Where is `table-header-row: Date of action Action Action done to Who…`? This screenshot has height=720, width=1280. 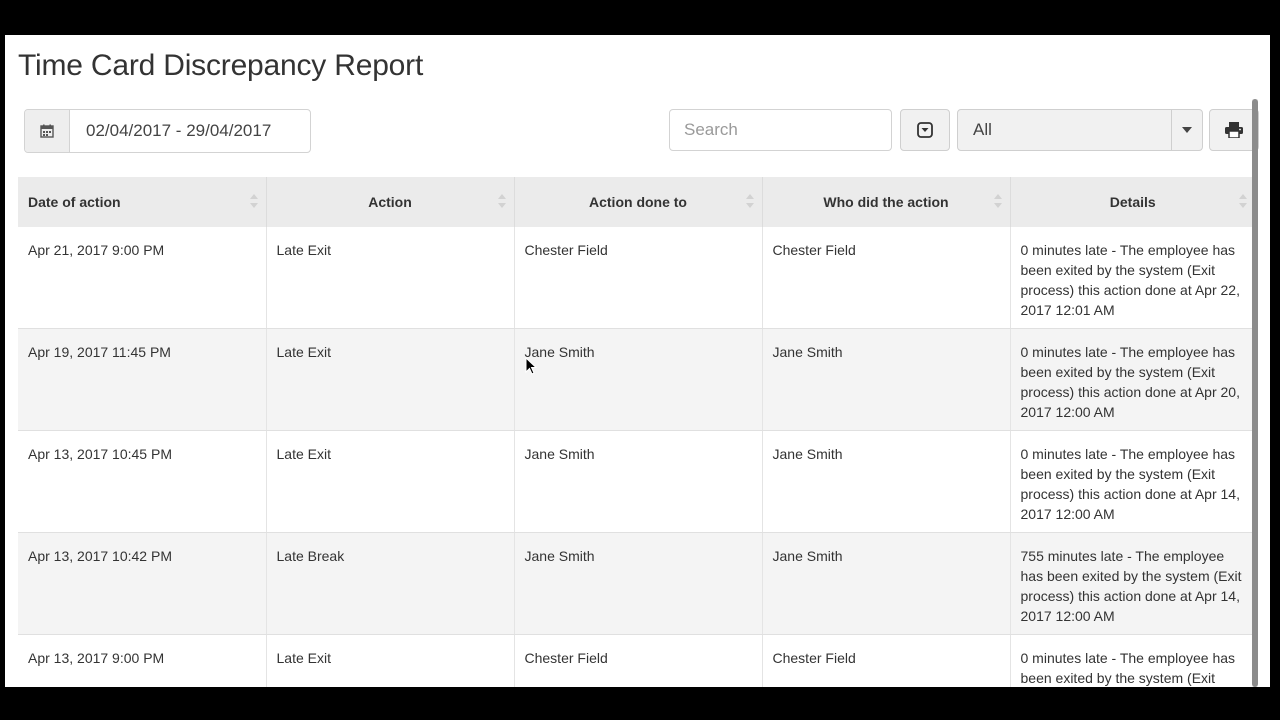
table-header-row: Date of action Action Action done to Who… is located at coordinates (636, 202).